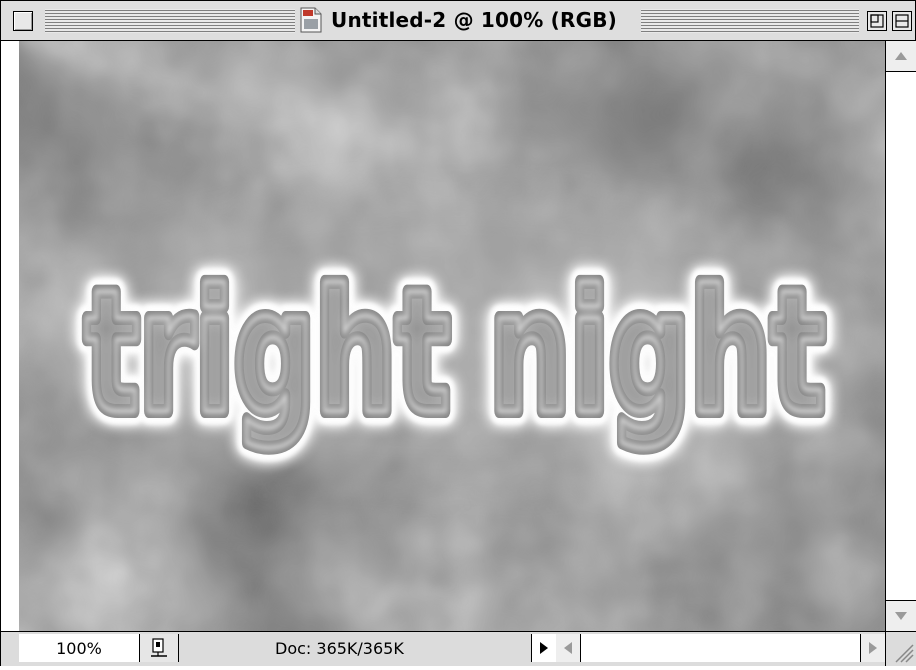  Describe the element at coordinates (901, 615) in the screenshot. I see `arrow-down-icon` at that location.